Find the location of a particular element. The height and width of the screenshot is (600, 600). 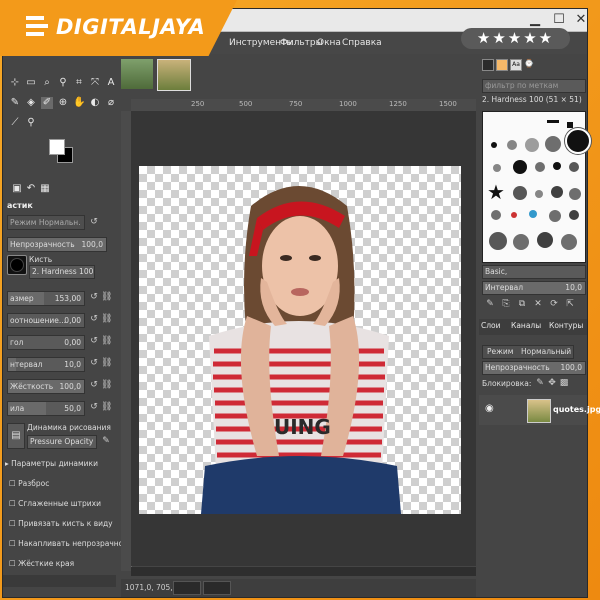

undo-history-icon: ↶ is located at coordinates (31, 189).